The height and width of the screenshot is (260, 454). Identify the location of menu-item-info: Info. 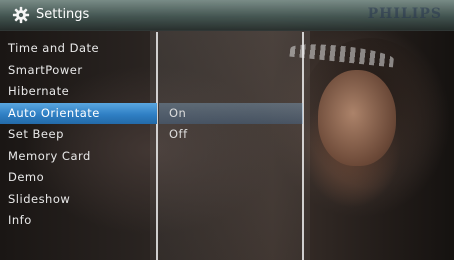
(78, 221).